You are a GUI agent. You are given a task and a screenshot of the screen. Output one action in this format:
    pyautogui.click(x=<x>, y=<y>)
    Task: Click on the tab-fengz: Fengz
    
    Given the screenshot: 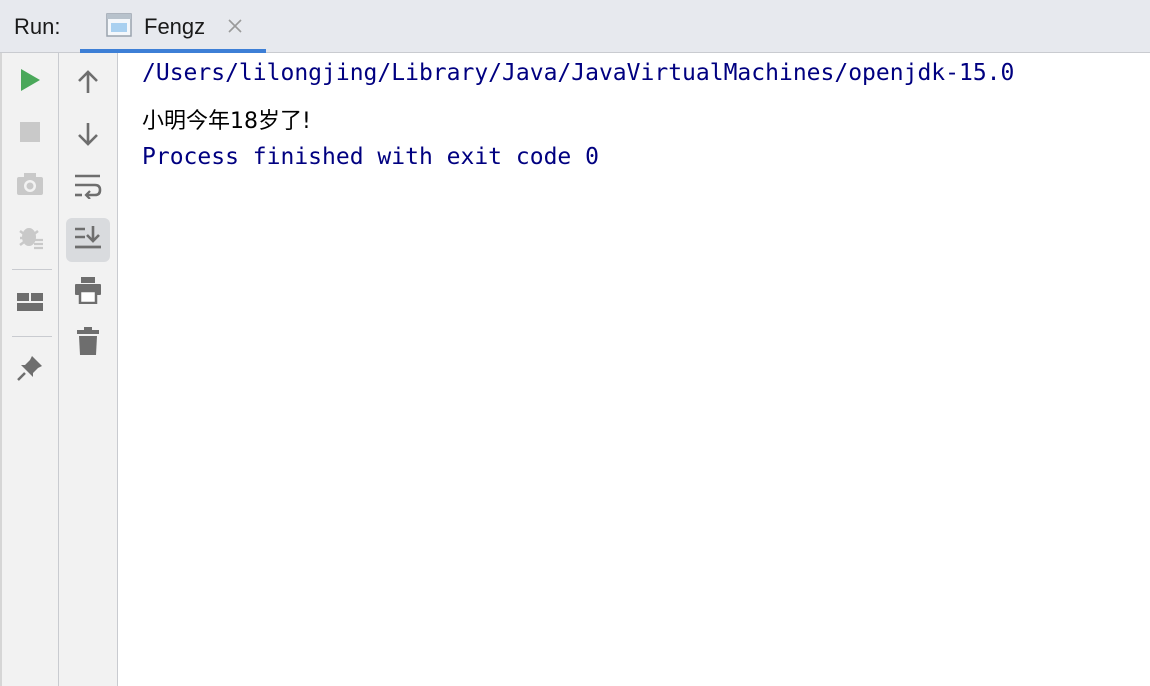 What is the action you would take?
    pyautogui.click(x=173, y=27)
    